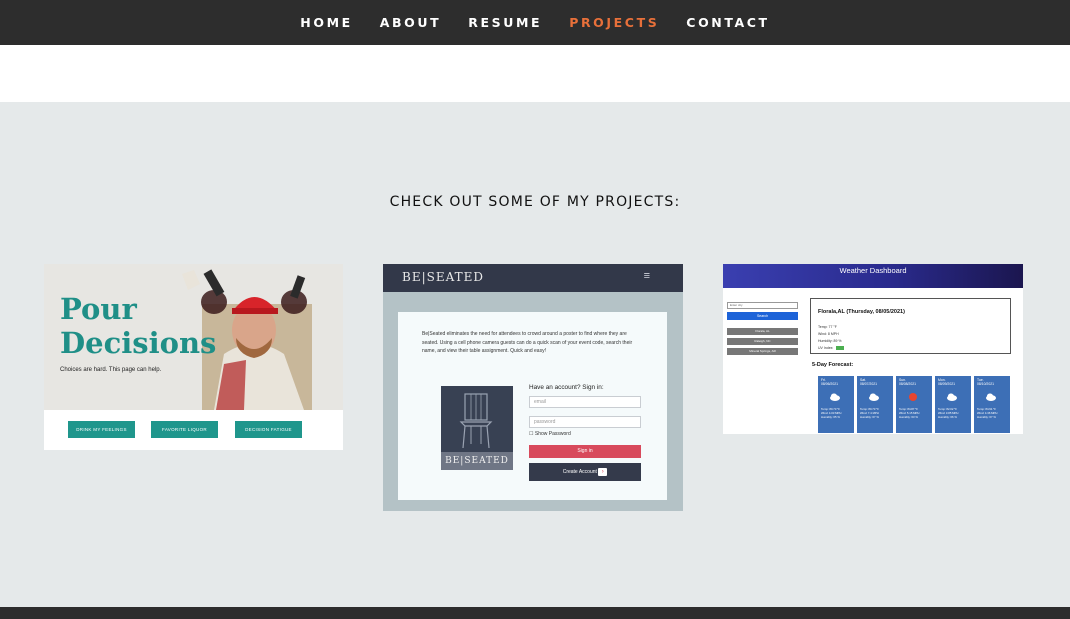  I want to click on footer-bar, so click(535, 613).